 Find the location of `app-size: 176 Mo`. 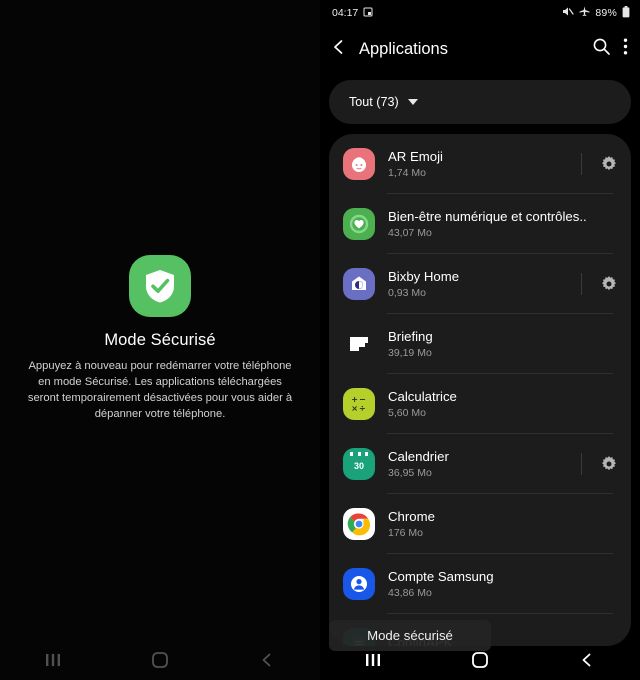

app-size: 176 Mo is located at coordinates (406, 533).